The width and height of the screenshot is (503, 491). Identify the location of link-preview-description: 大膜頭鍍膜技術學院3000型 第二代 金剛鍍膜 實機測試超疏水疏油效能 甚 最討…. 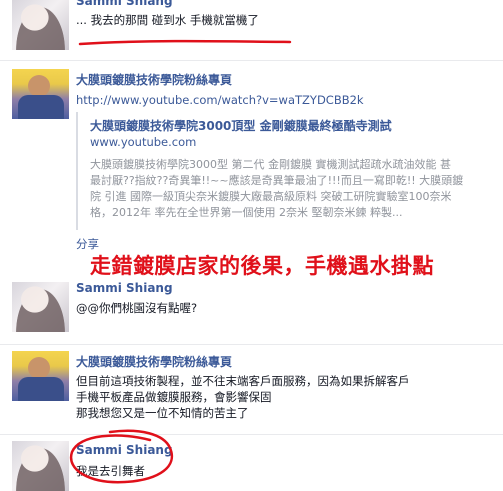
(296, 189).